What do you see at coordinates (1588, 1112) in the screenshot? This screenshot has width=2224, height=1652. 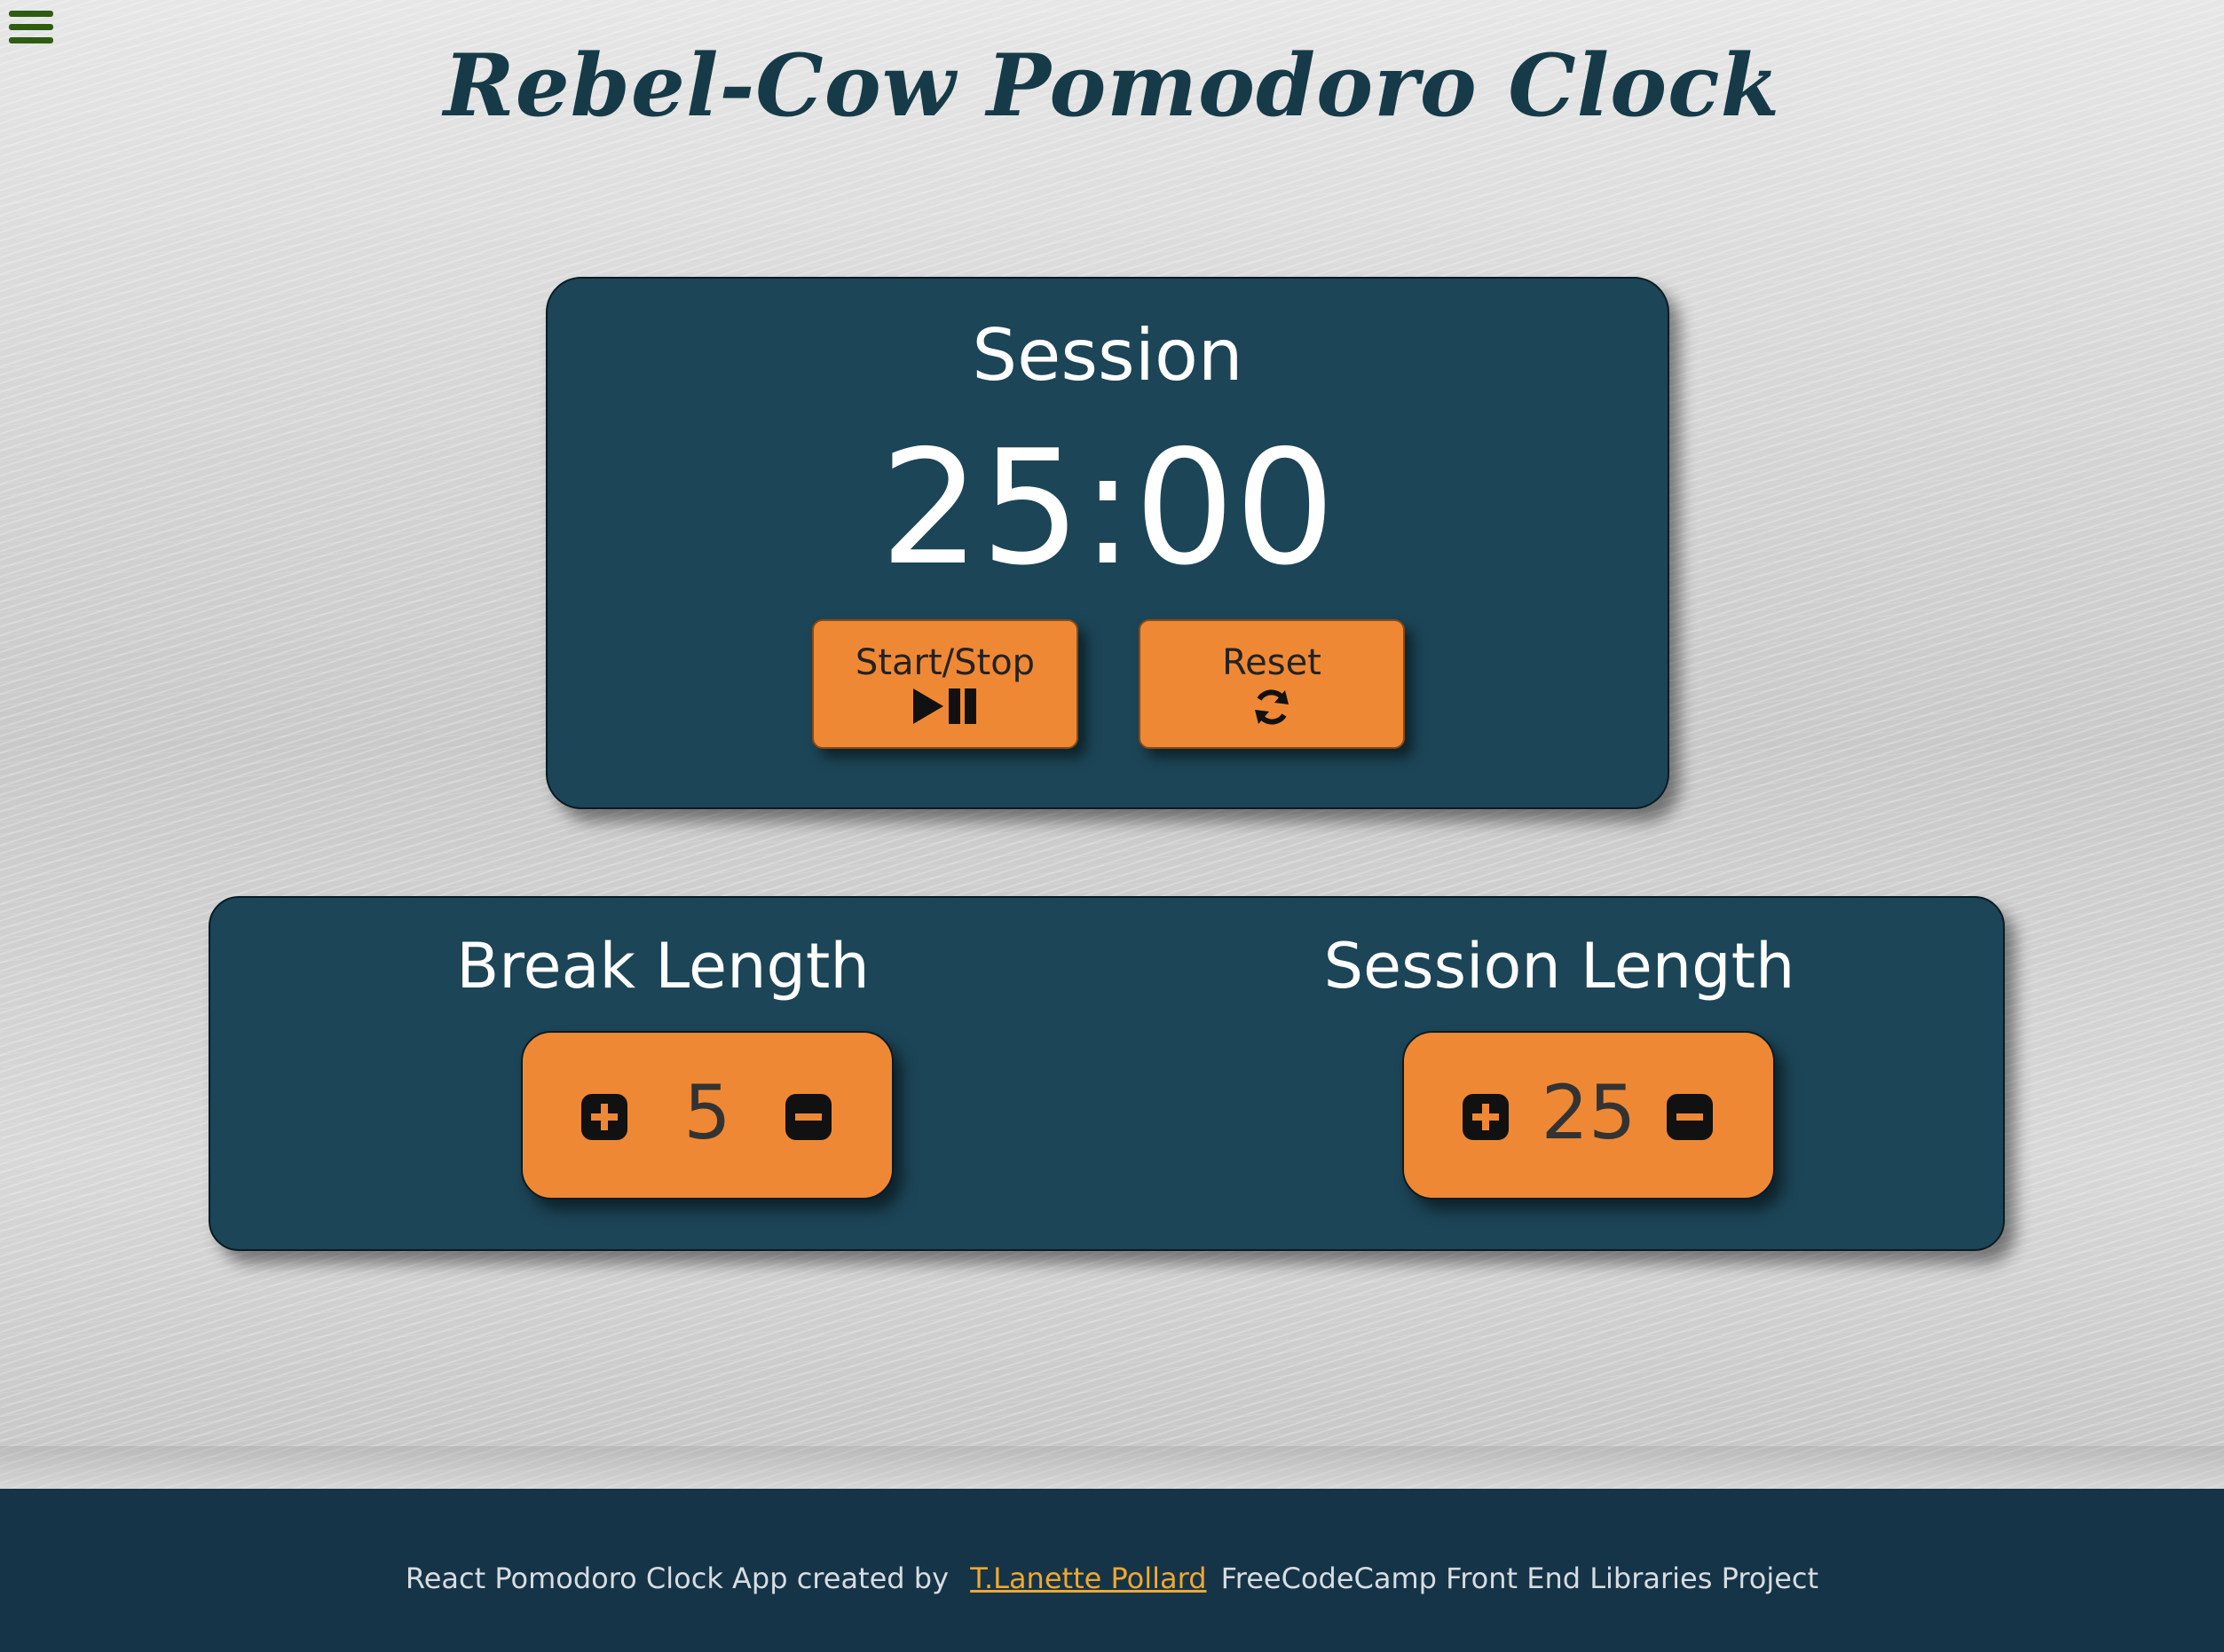 I see `session-length-value: 25` at bounding box center [1588, 1112].